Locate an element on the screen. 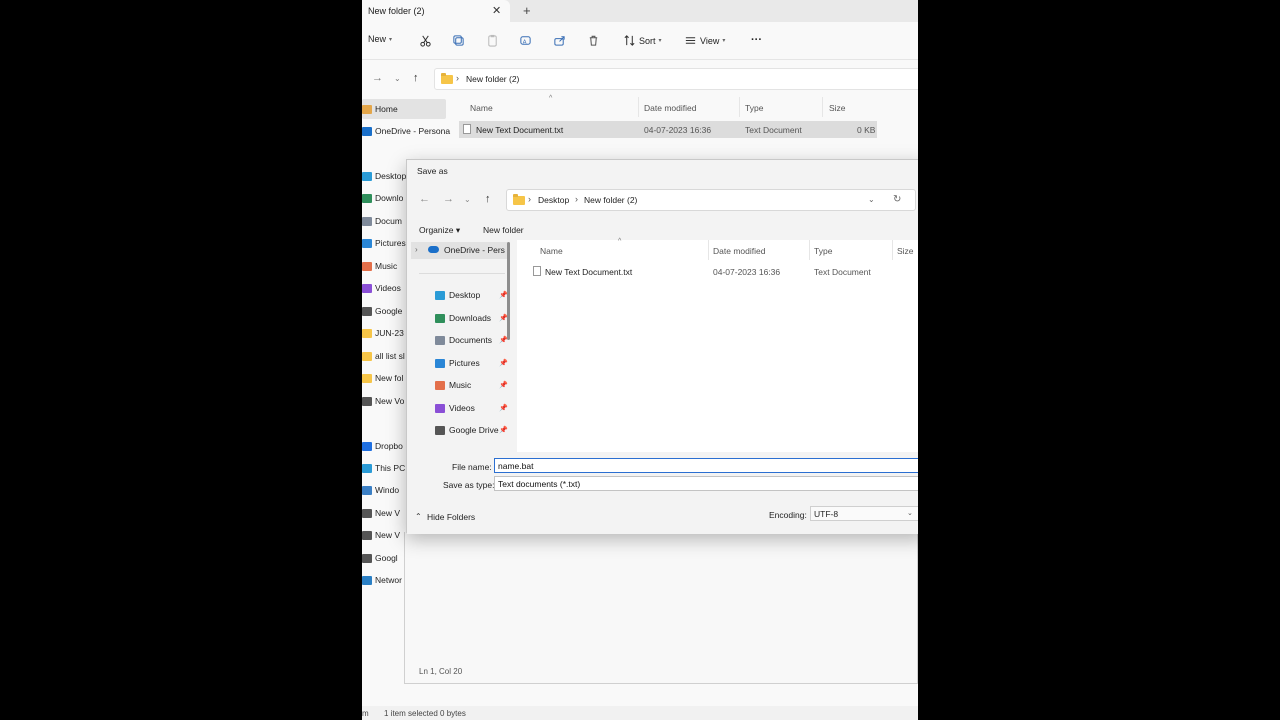 This screenshot has height=720, width=1280. new-button: New ▾ is located at coordinates (380, 39).